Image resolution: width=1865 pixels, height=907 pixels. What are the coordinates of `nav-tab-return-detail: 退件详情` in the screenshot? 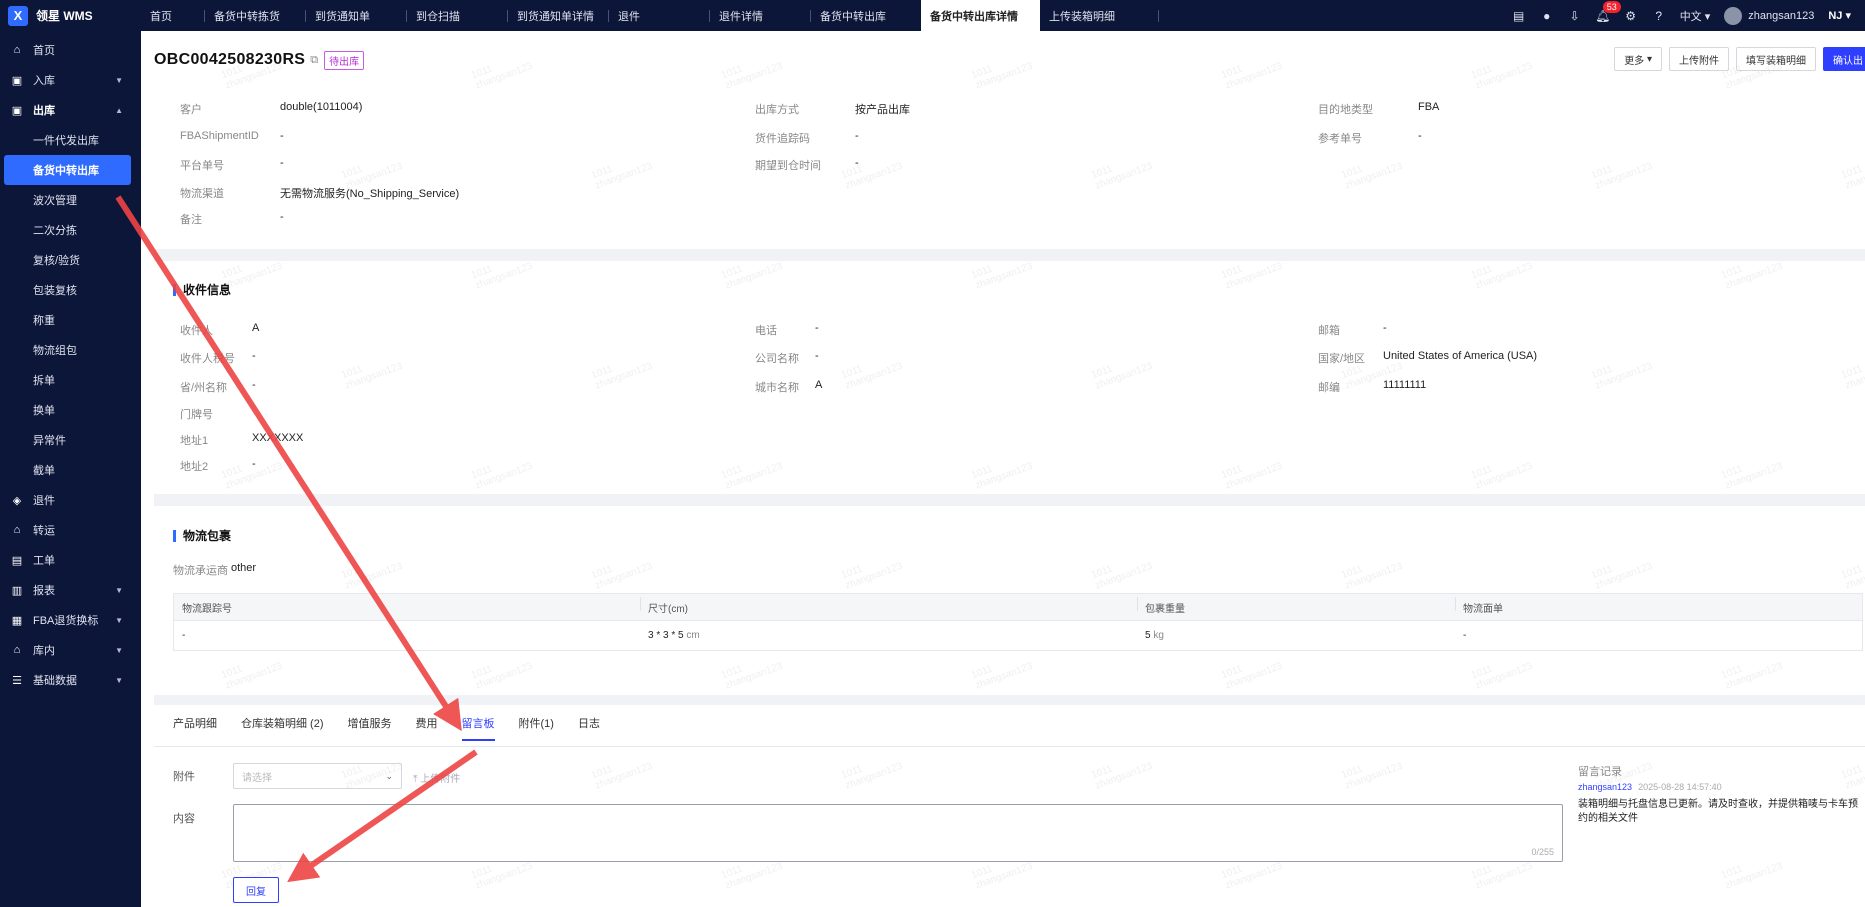 It's located at (760, 15).